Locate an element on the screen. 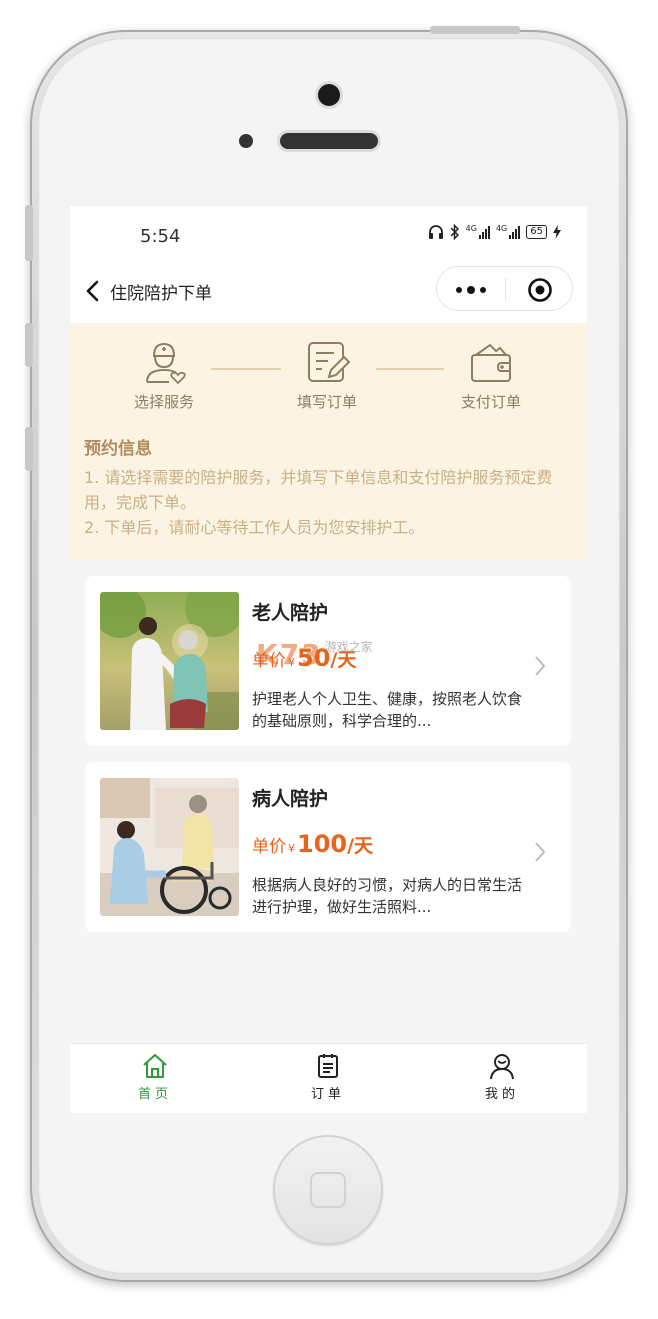  network-type-1: 4G is located at coordinates (471, 228).